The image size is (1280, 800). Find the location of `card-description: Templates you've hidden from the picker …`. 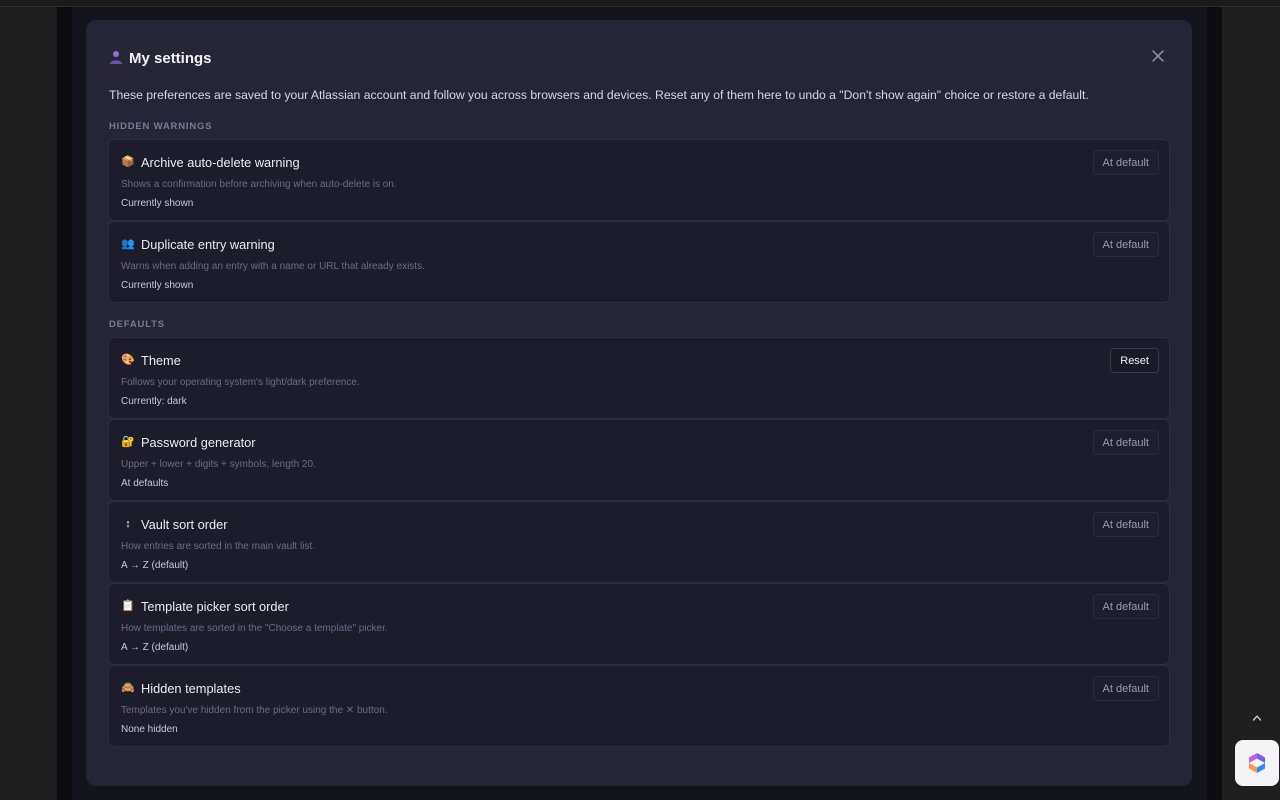

card-description: Templates you've hidden from the picker … is located at coordinates (254, 710).